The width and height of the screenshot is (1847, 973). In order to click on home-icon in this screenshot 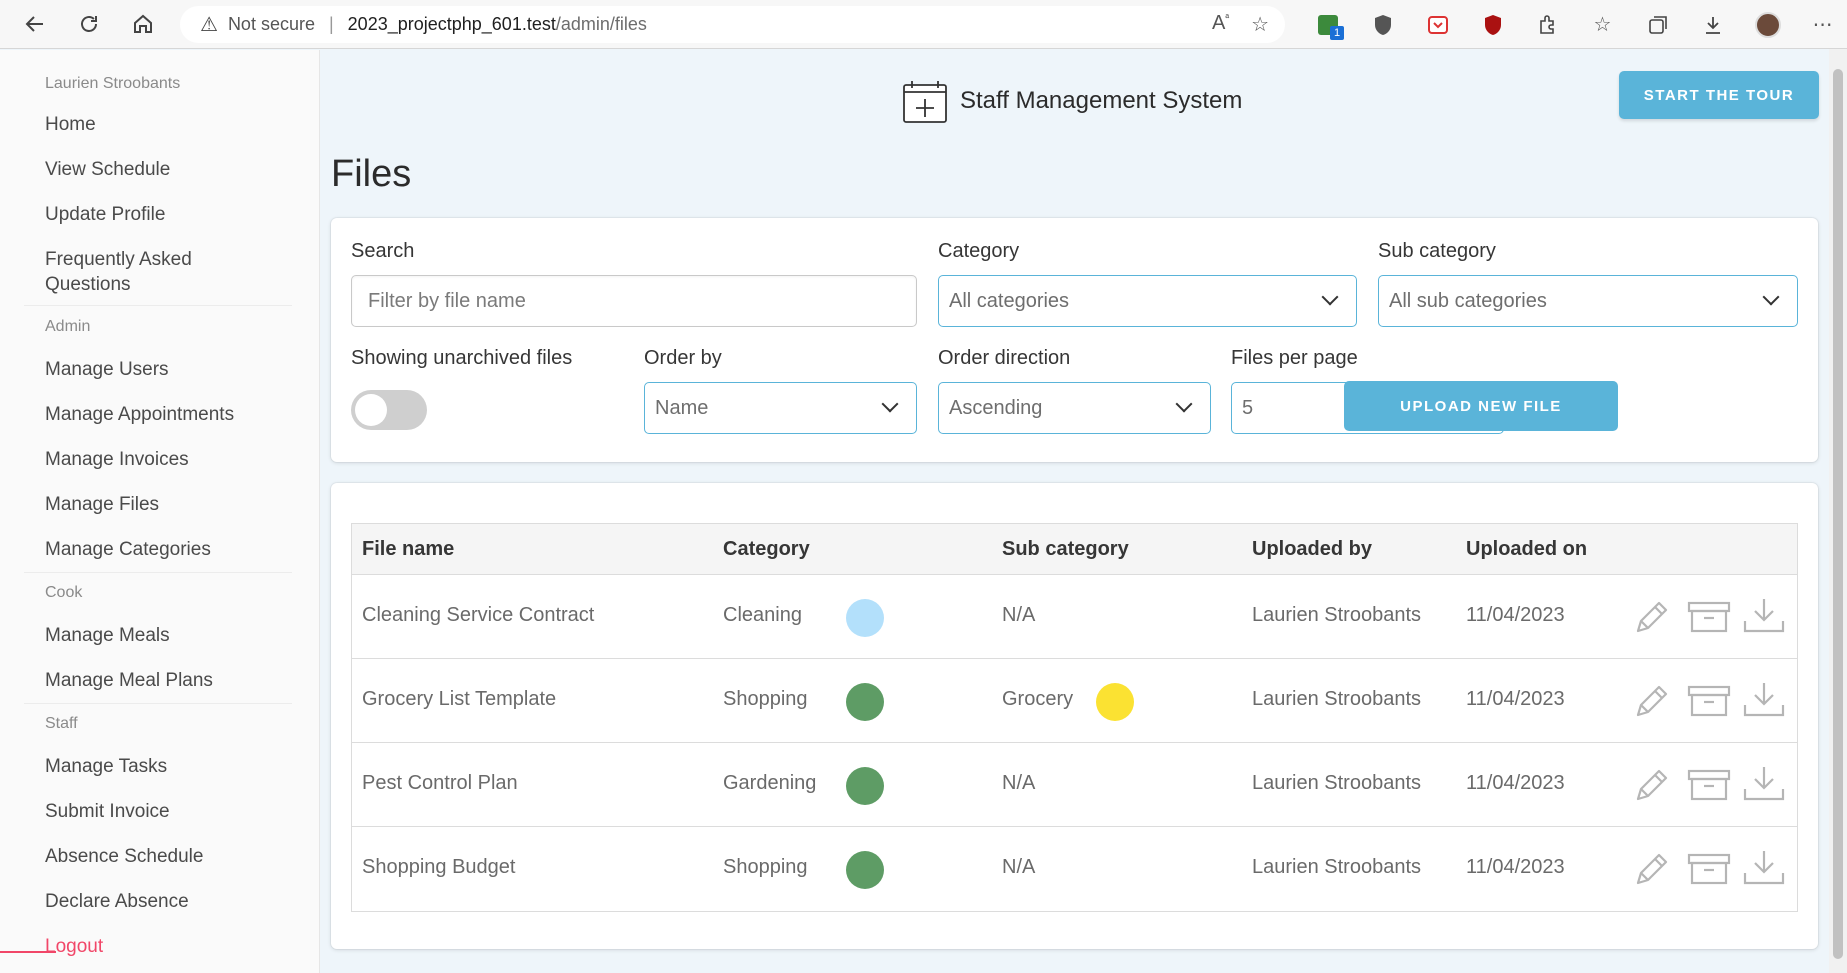, I will do `click(143, 24)`.